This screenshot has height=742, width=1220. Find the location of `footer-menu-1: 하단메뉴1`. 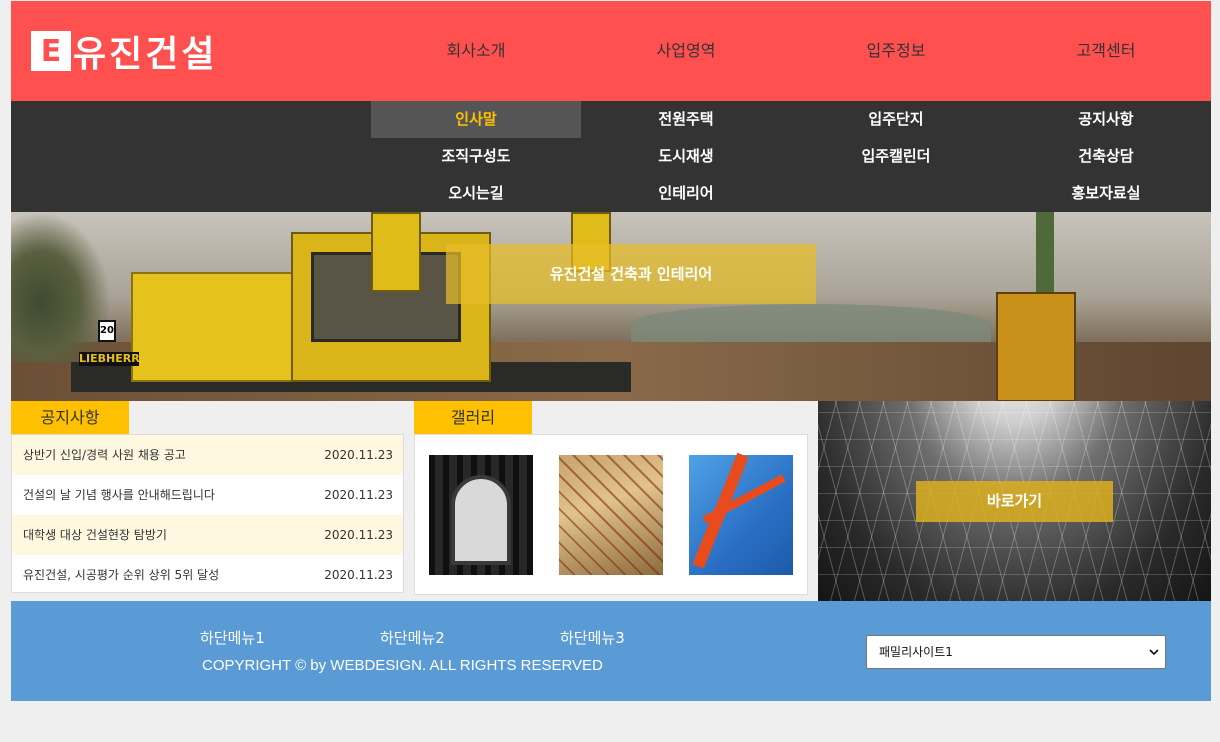

footer-menu-1: 하단메뉴1 is located at coordinates (232, 637).